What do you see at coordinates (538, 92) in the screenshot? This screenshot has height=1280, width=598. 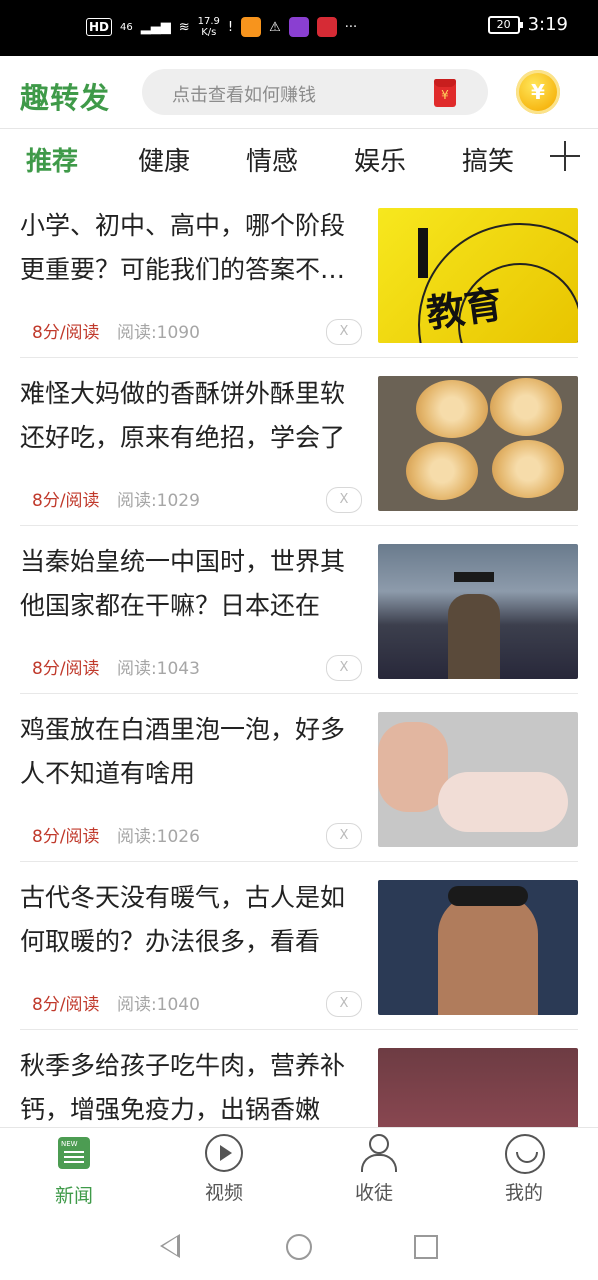 I see `gold-coin-icon: ¥` at bounding box center [538, 92].